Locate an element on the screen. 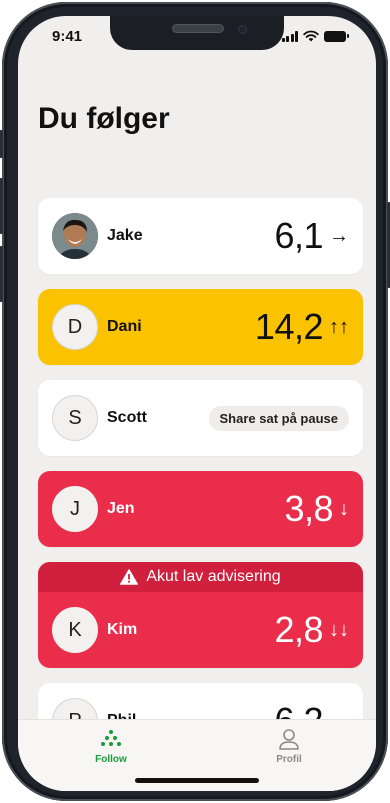 This screenshot has width=390, height=803. trend-arrow-icon: ↓↓ is located at coordinates (339, 629).